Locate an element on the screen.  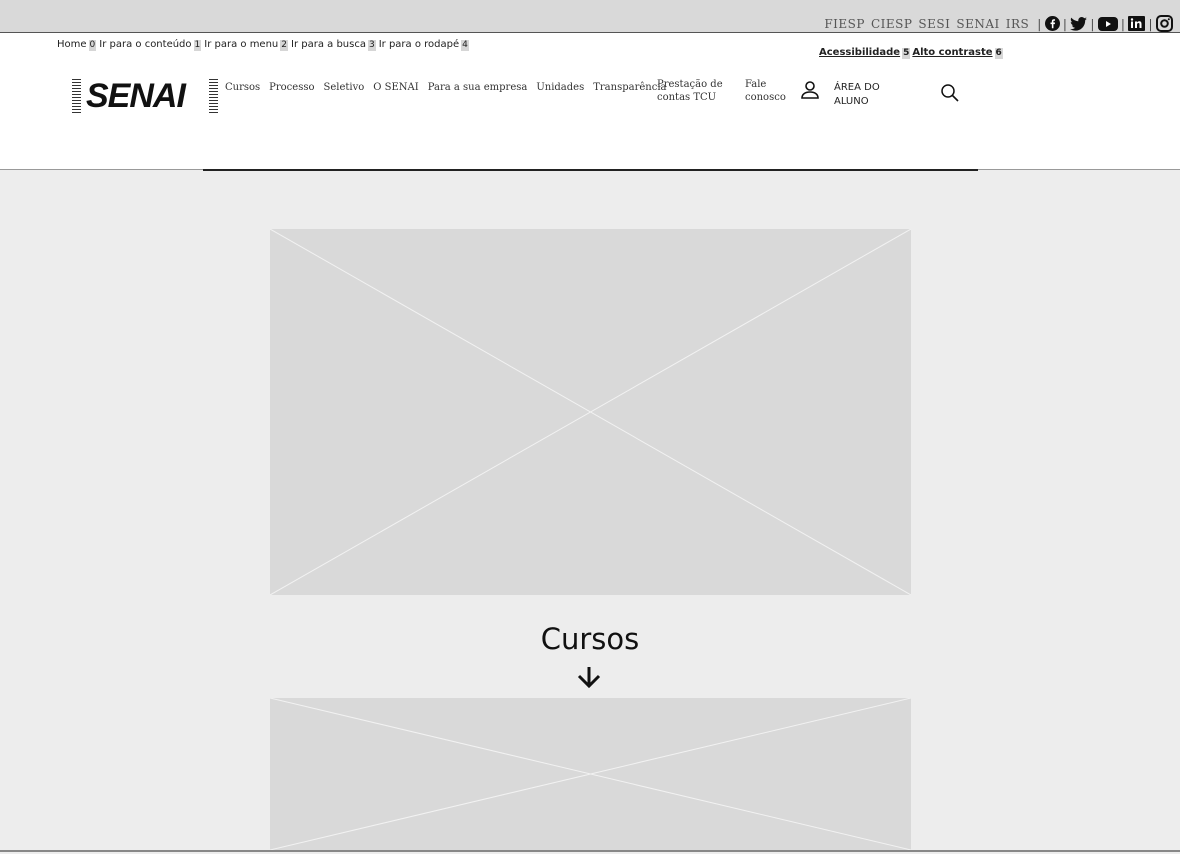
nav-item-cursos: Cursos is located at coordinates (242, 87).